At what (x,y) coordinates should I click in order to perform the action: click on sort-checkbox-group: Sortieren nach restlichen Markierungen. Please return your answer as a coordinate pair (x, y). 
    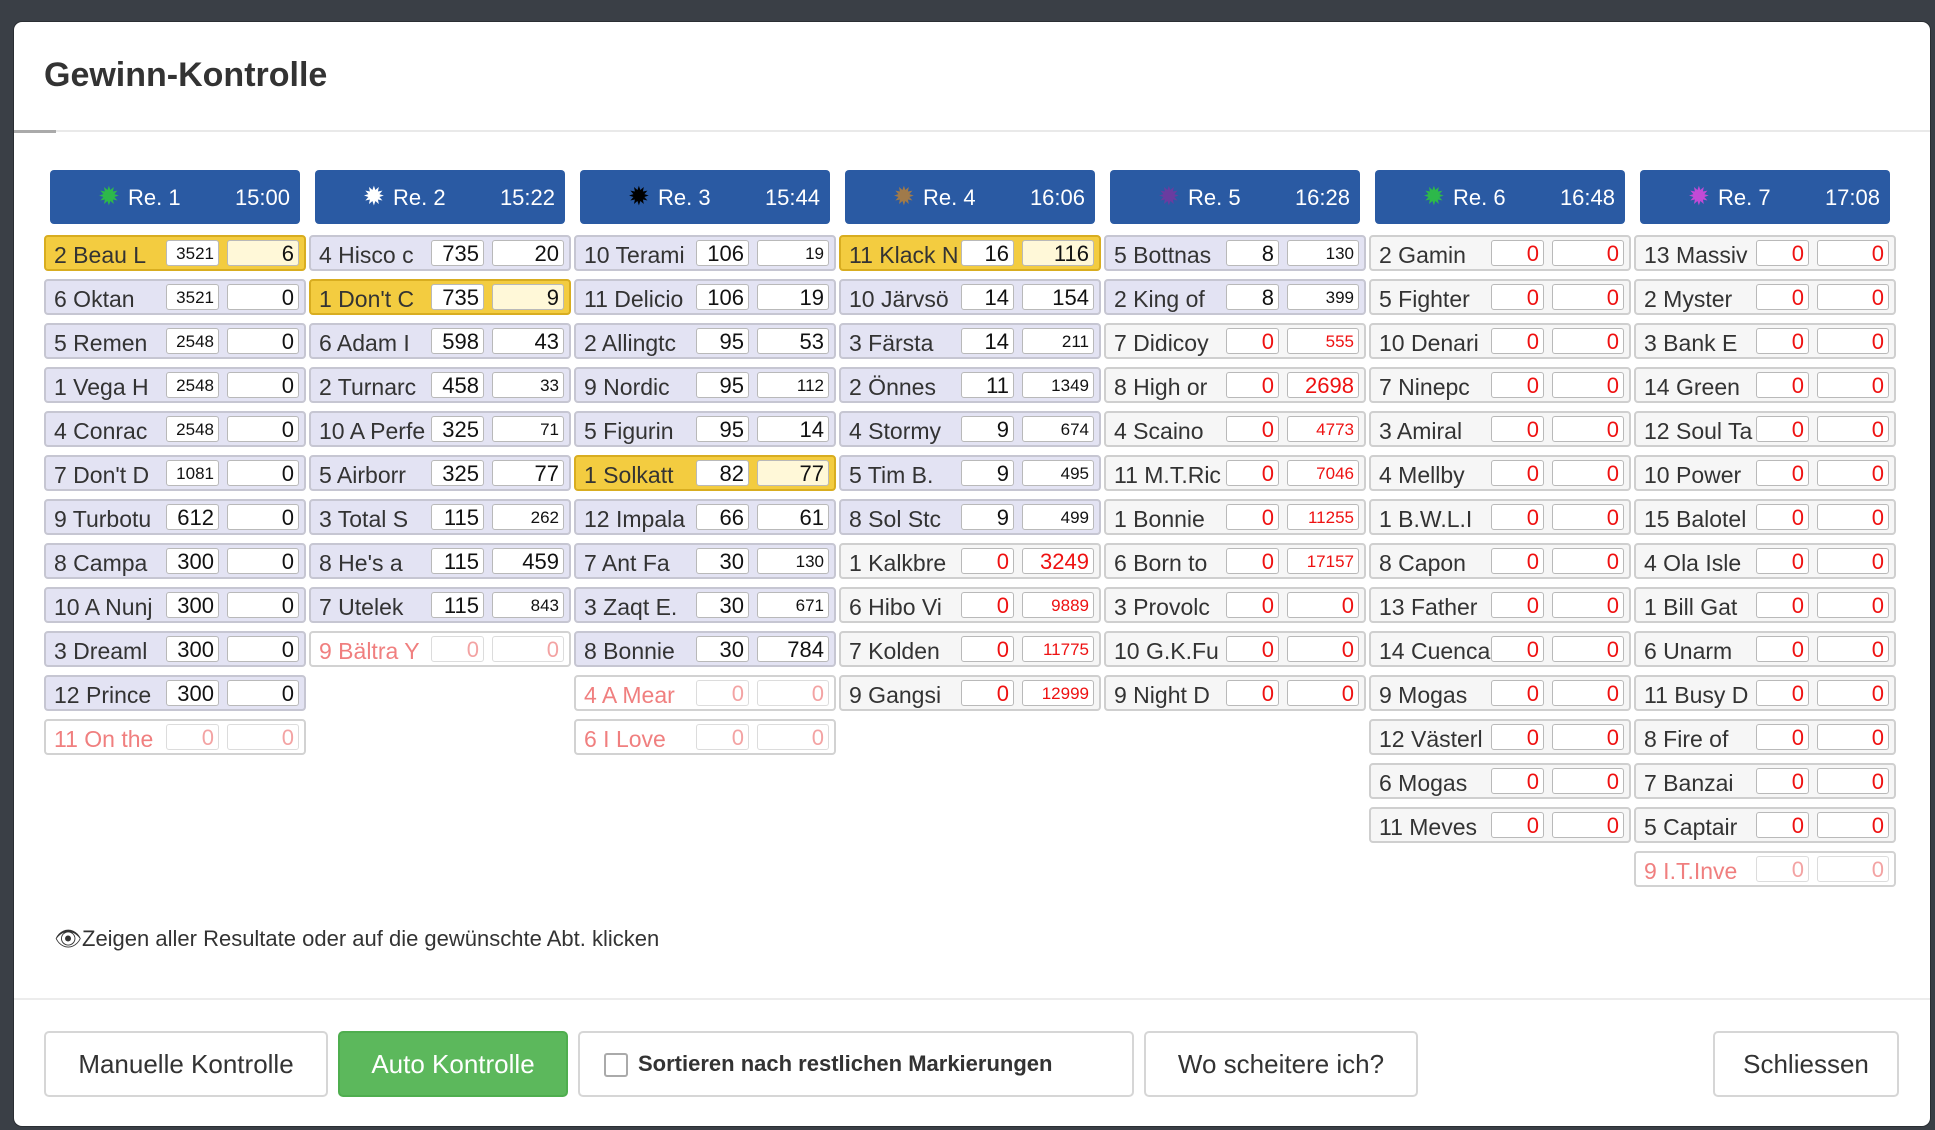
    Looking at the image, I should click on (856, 1064).